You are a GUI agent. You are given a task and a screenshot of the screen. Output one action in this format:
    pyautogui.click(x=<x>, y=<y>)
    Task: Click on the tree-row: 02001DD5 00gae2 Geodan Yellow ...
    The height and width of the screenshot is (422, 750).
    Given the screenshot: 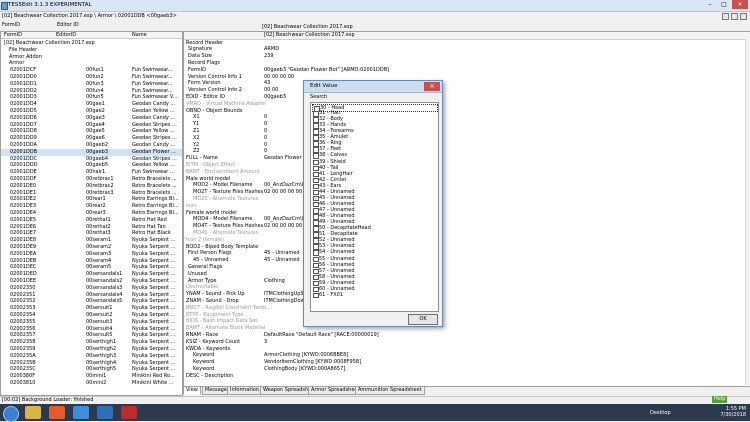 What is the action you would take?
    pyautogui.click(x=91, y=111)
    